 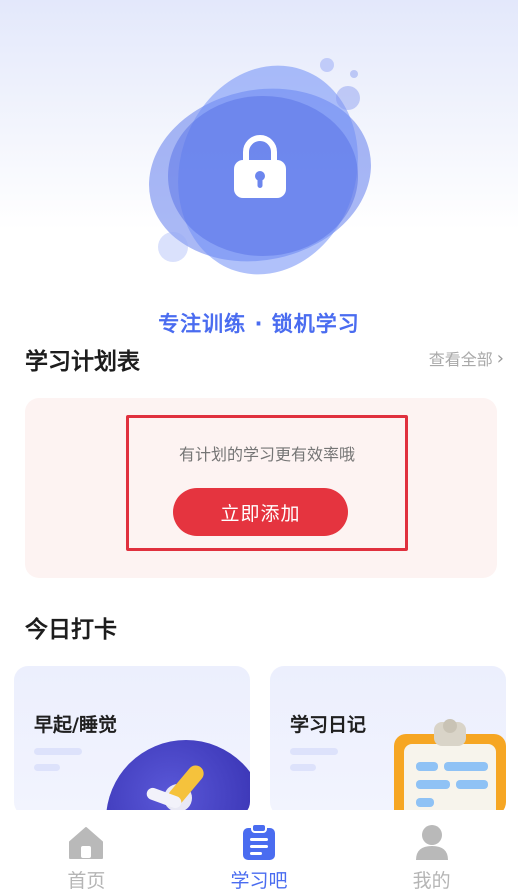 What do you see at coordinates (266, 454) in the screenshot?
I see `plan-empty-hint: 有计划的学习更有效率哦` at bounding box center [266, 454].